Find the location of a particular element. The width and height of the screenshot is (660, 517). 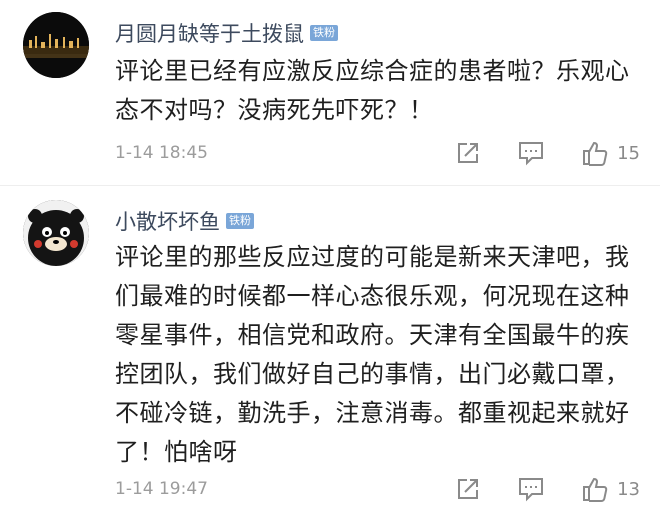

username: 月圆月缺等于土拨鼠 铁粉 is located at coordinates (226, 33).